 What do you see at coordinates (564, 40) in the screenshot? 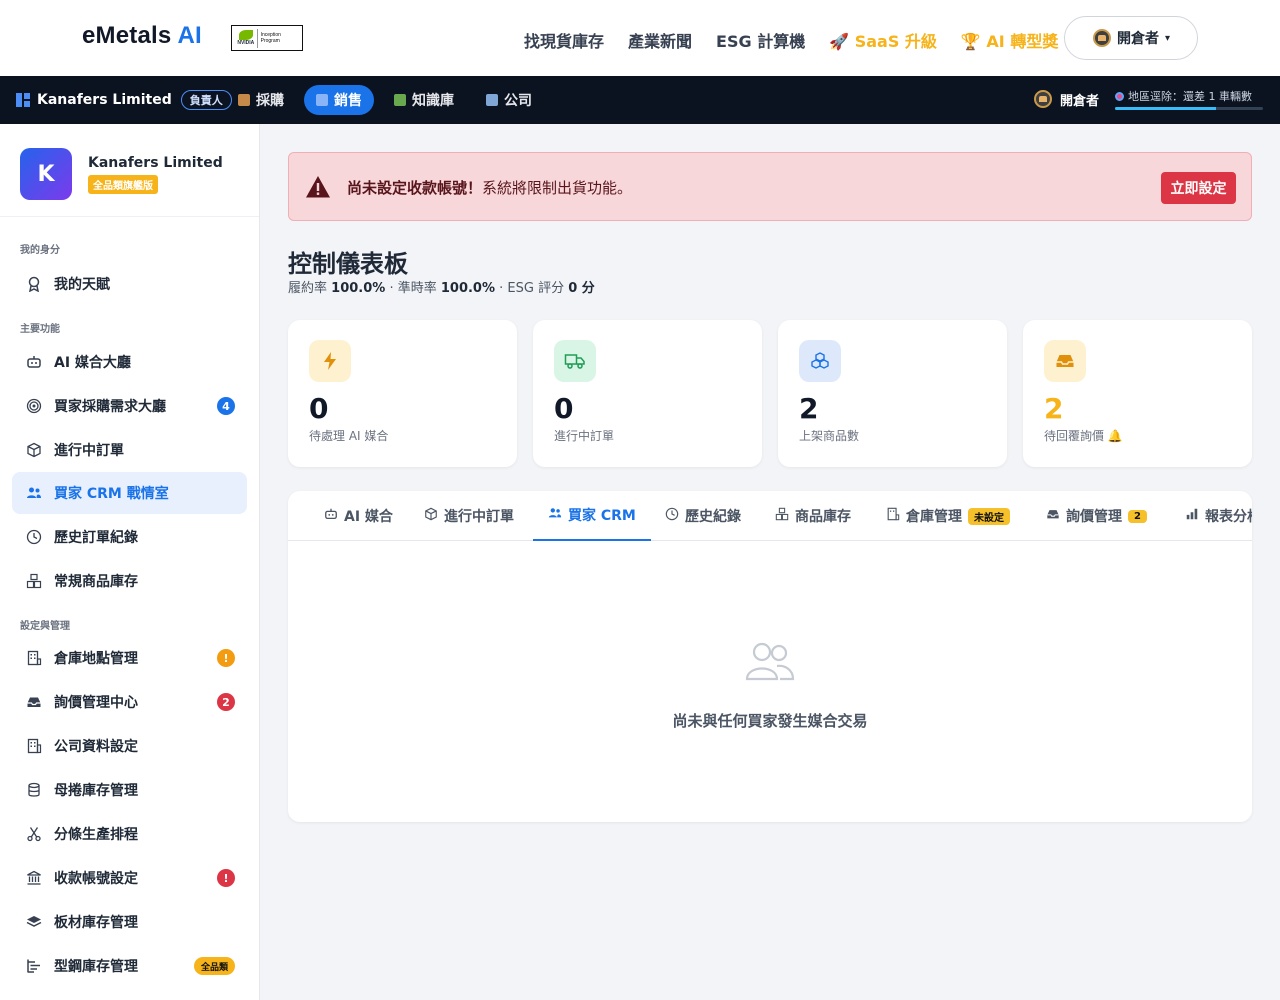
I see `nav-stock: 找現貨庫存` at bounding box center [564, 40].